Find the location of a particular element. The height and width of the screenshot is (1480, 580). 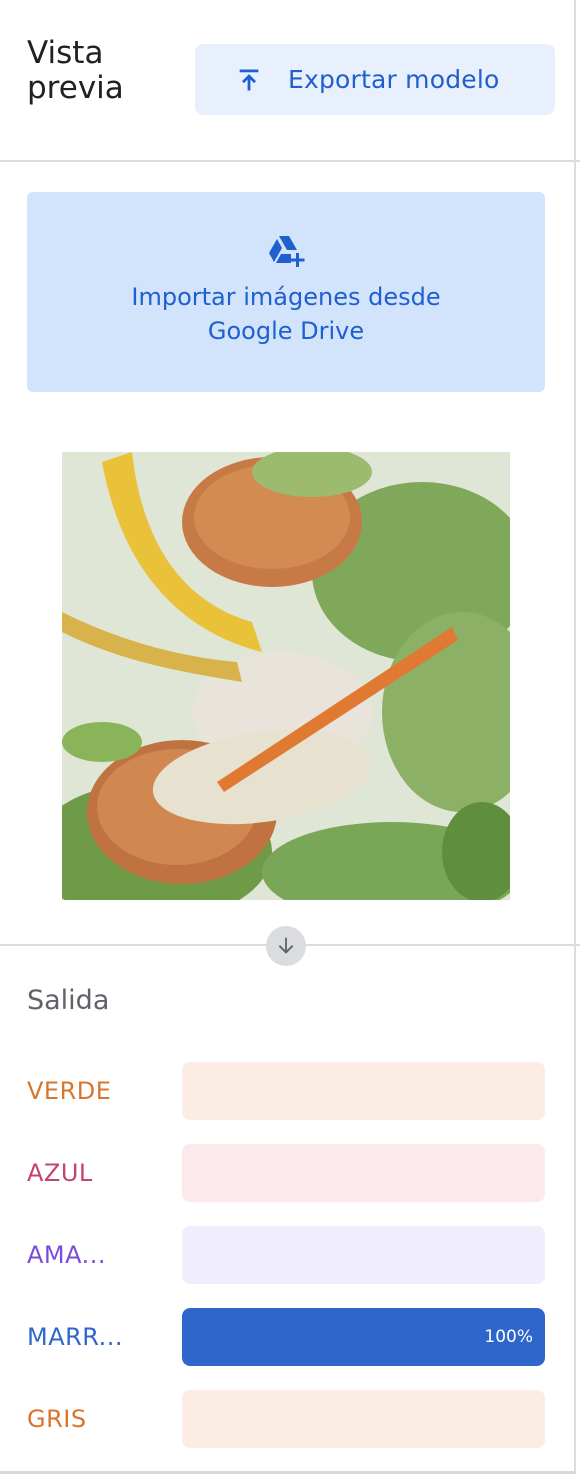

google-drive-add-icon is located at coordinates (287, 251).